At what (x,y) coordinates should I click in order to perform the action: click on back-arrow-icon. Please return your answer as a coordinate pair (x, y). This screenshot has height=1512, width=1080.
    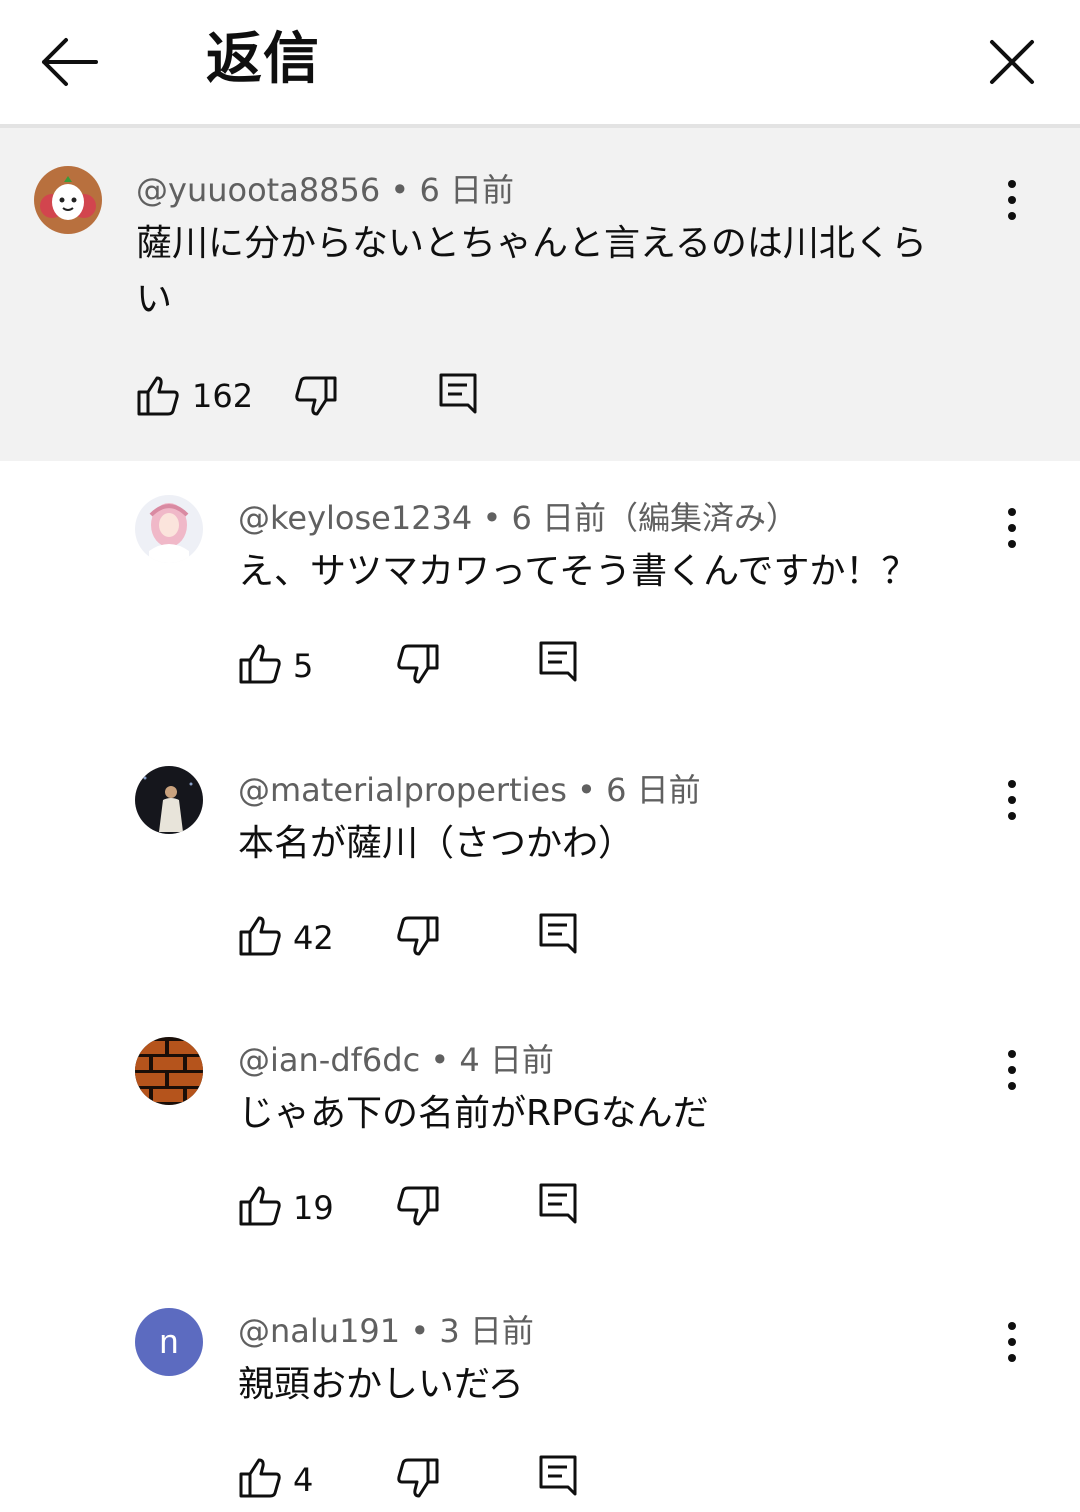
    Looking at the image, I should click on (68, 62).